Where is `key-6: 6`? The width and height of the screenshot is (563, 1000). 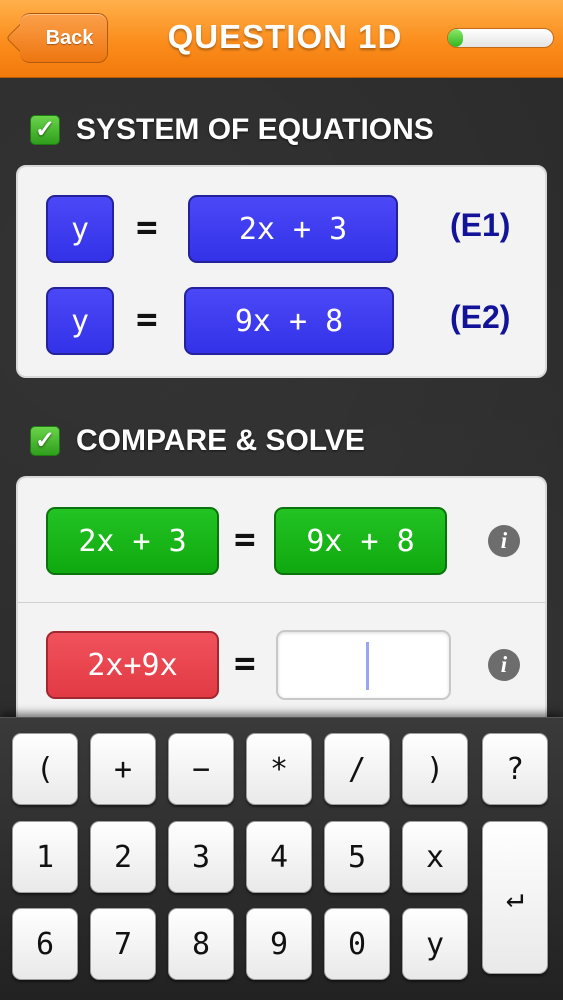 key-6: 6 is located at coordinates (45, 944).